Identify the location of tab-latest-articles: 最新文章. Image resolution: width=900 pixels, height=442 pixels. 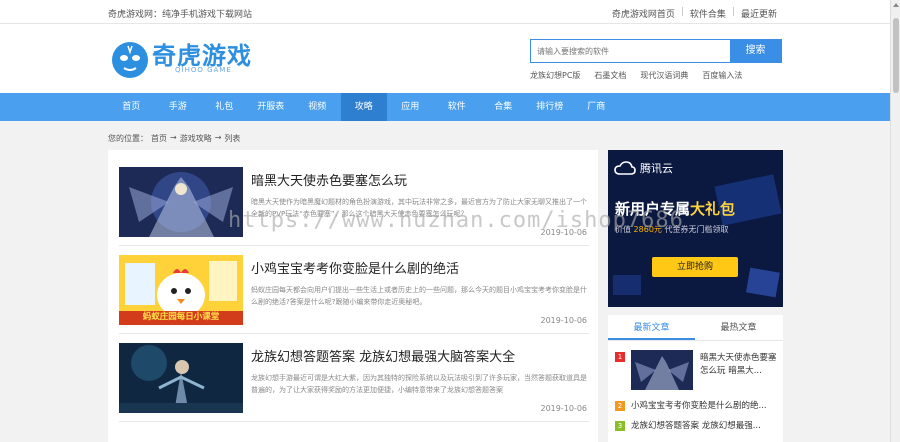
(651, 327).